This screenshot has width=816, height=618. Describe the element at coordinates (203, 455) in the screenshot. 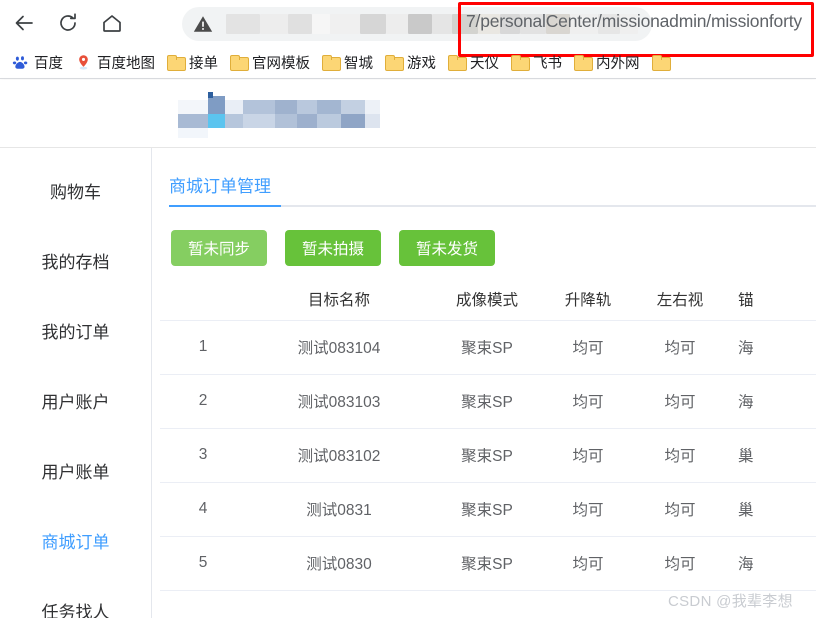

I see `cell-index: 3` at that location.